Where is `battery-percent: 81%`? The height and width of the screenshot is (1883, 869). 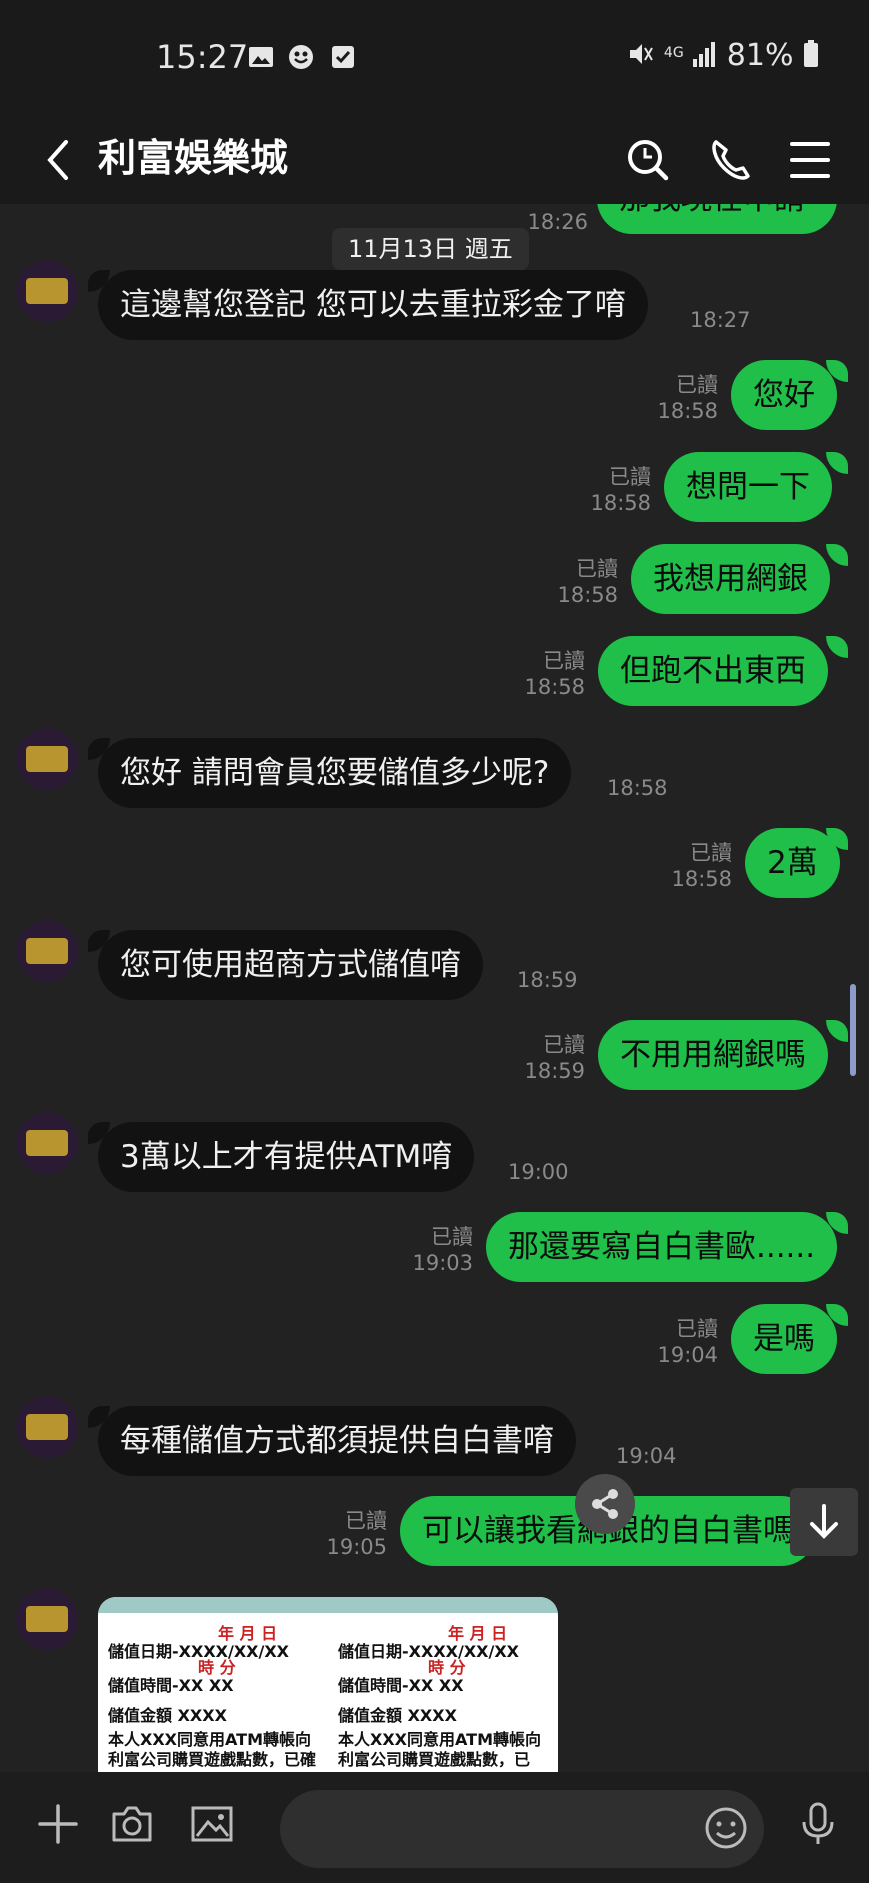
battery-percent: 81% is located at coordinates (760, 55).